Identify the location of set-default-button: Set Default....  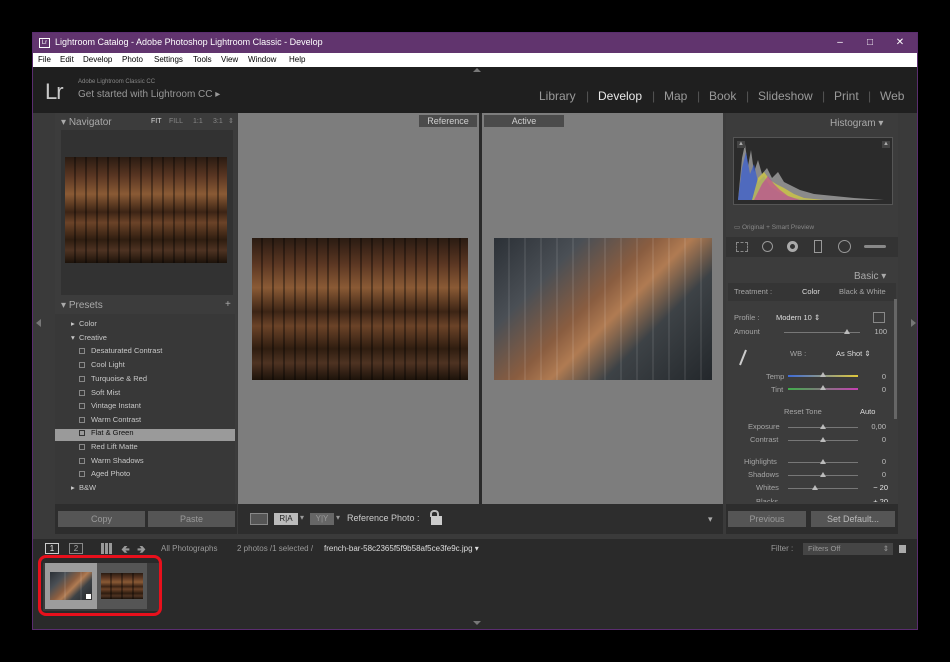
(853, 519).